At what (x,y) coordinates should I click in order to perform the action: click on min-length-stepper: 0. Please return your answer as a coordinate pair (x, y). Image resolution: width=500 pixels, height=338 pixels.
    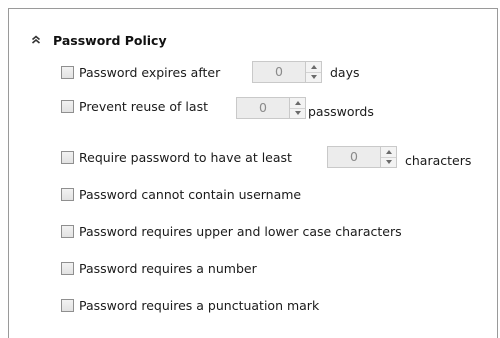
    Looking at the image, I should click on (362, 157).